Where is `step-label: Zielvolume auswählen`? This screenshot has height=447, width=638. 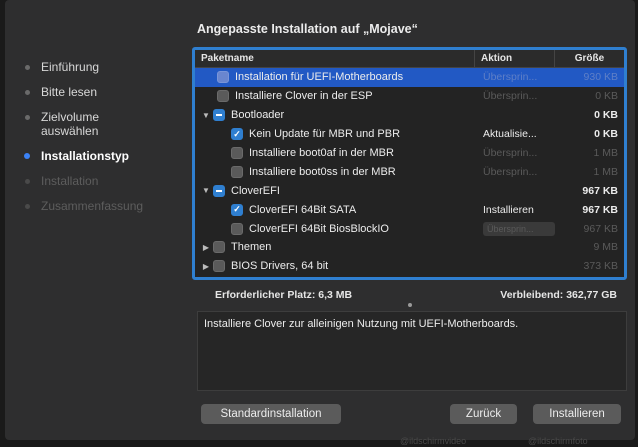 step-label: Zielvolume auswählen is located at coordinates (70, 124).